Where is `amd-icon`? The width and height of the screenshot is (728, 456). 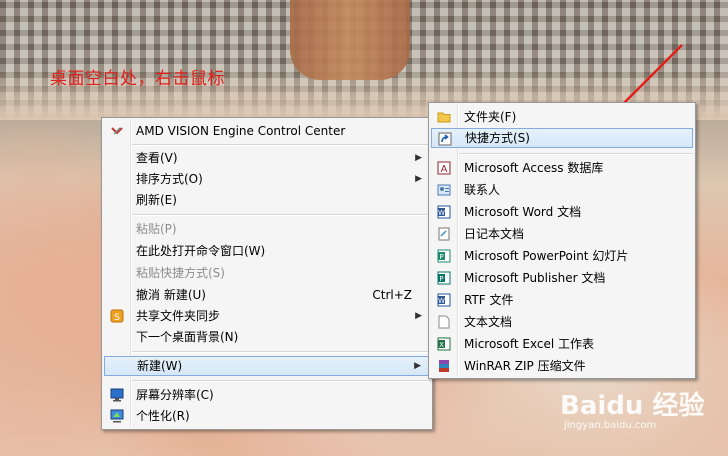 amd-icon is located at coordinates (117, 131).